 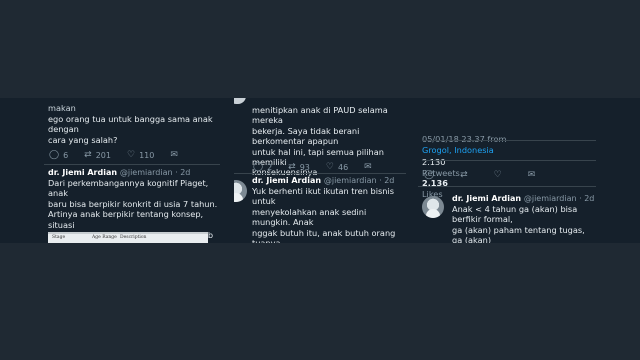 What do you see at coordinates (133, 237) in the screenshot?
I see `table-header-description: Description` at bounding box center [133, 237].